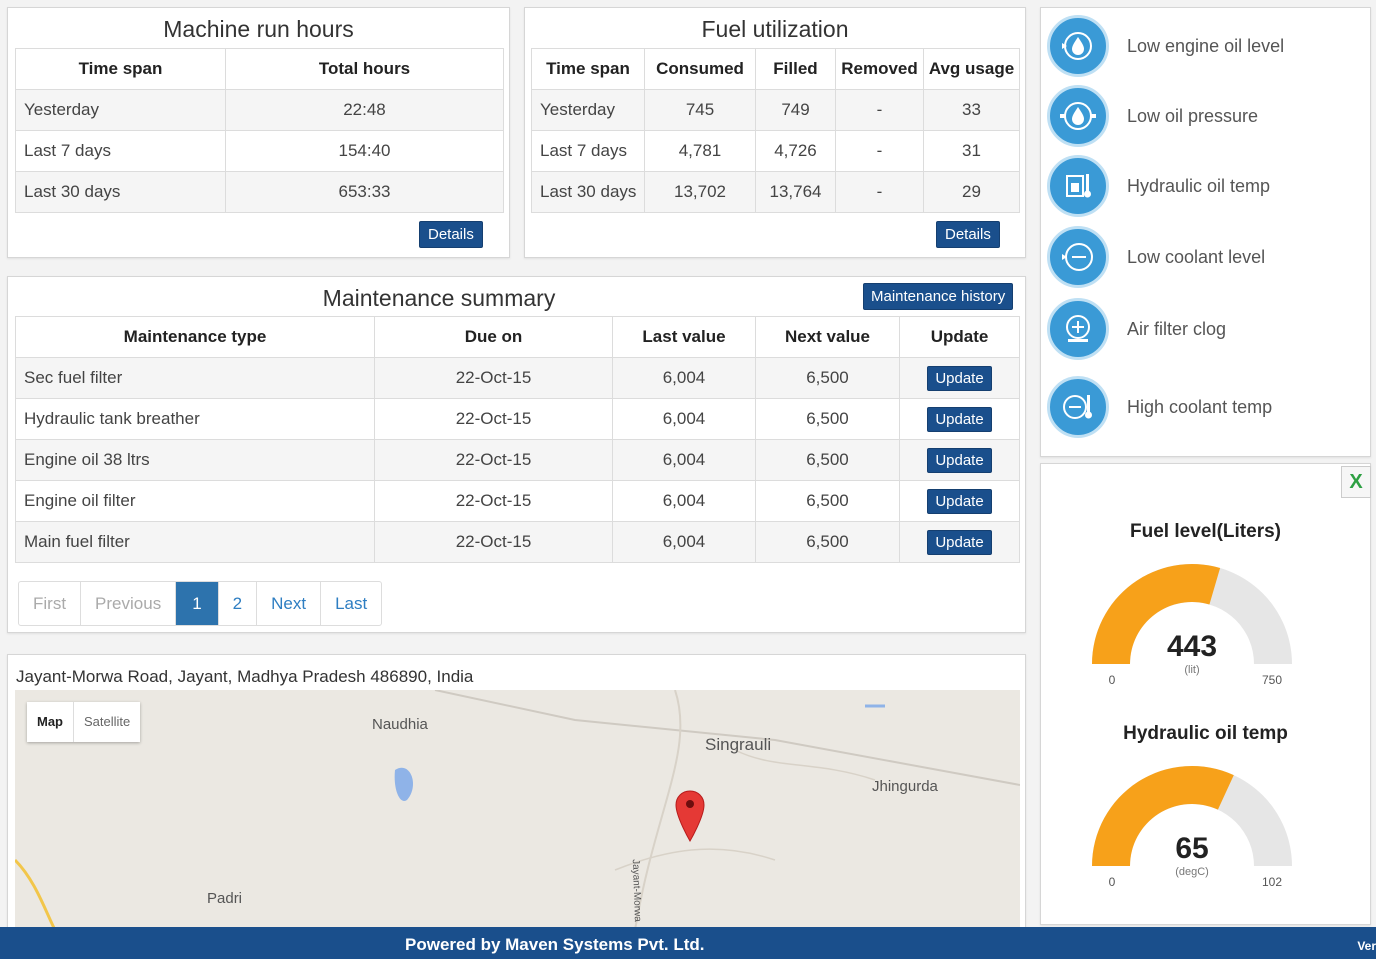  I want to click on air-filter-icon, so click(1078, 329).